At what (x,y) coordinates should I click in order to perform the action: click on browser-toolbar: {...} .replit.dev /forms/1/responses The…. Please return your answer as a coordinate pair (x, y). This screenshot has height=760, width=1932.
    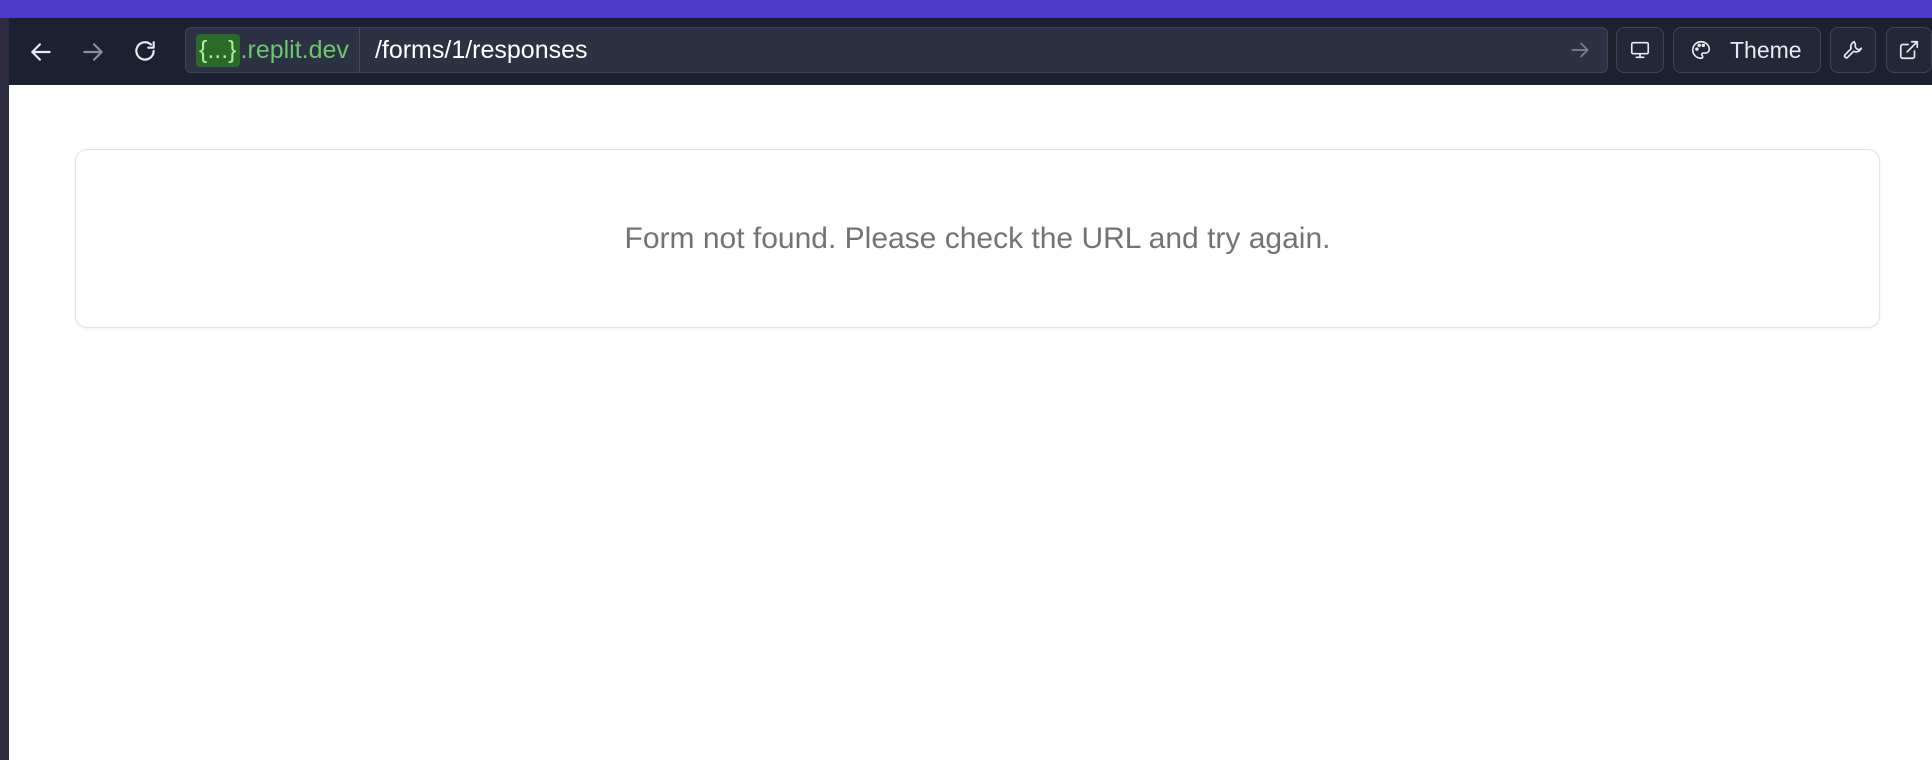
    Looking at the image, I should click on (970, 51).